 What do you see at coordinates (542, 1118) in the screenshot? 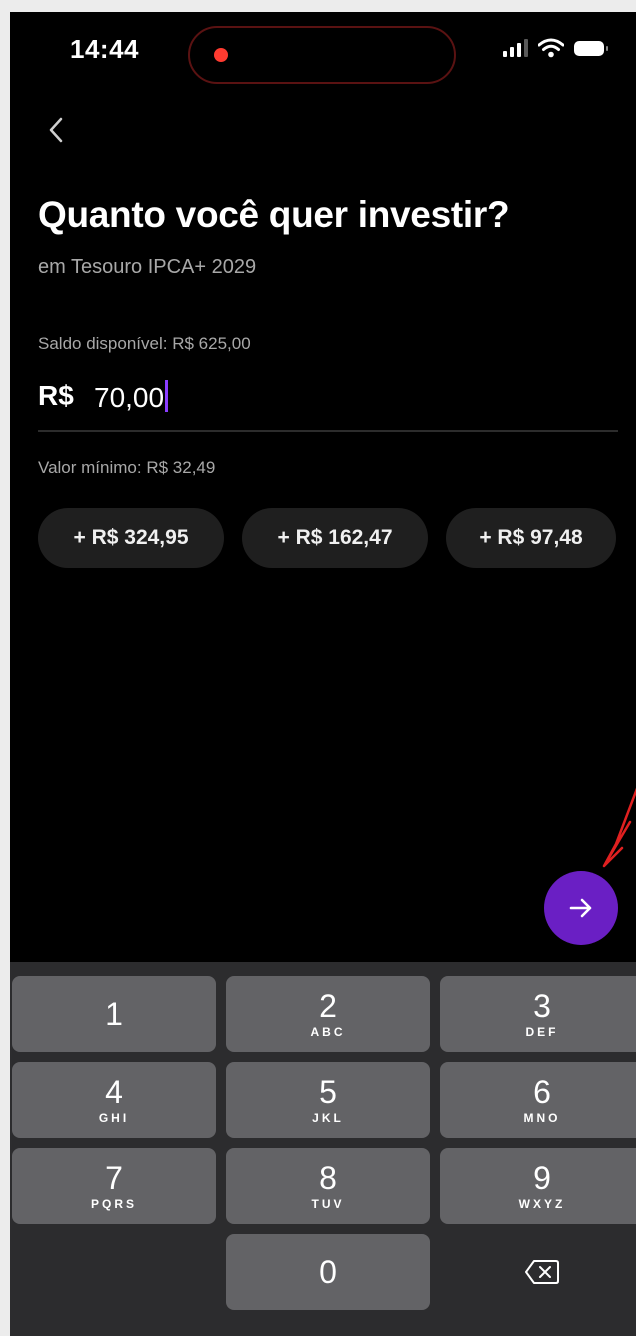
I see `key-letters: MNO` at bounding box center [542, 1118].